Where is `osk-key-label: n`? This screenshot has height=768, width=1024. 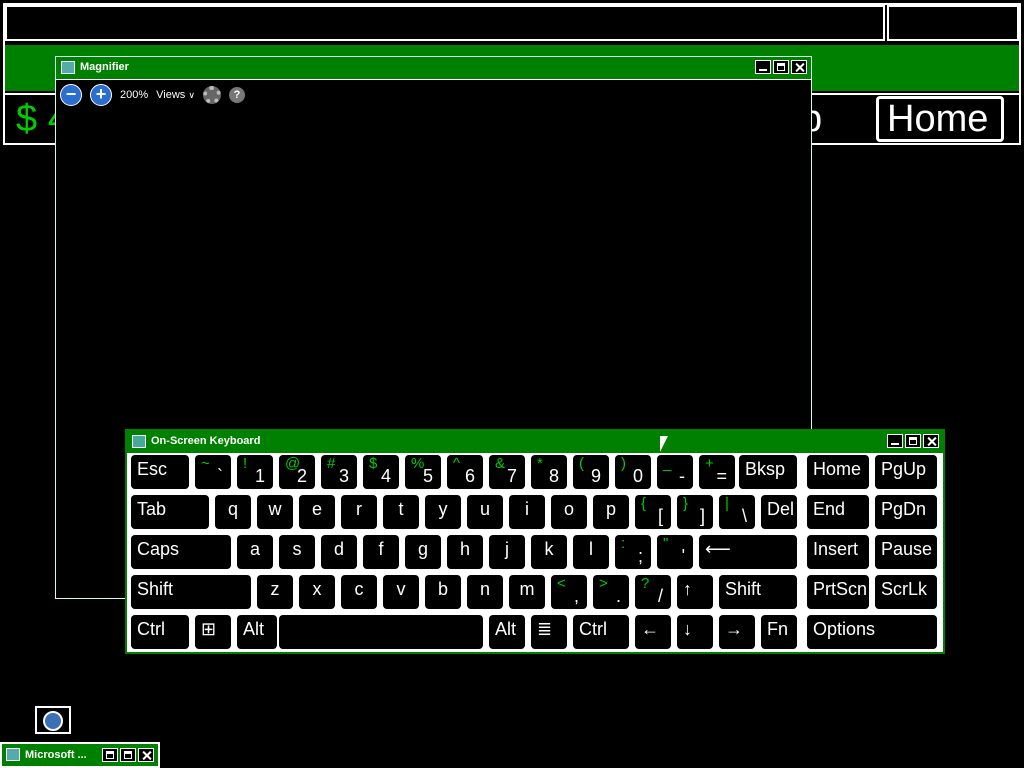
osk-key-label: n is located at coordinates (484, 589).